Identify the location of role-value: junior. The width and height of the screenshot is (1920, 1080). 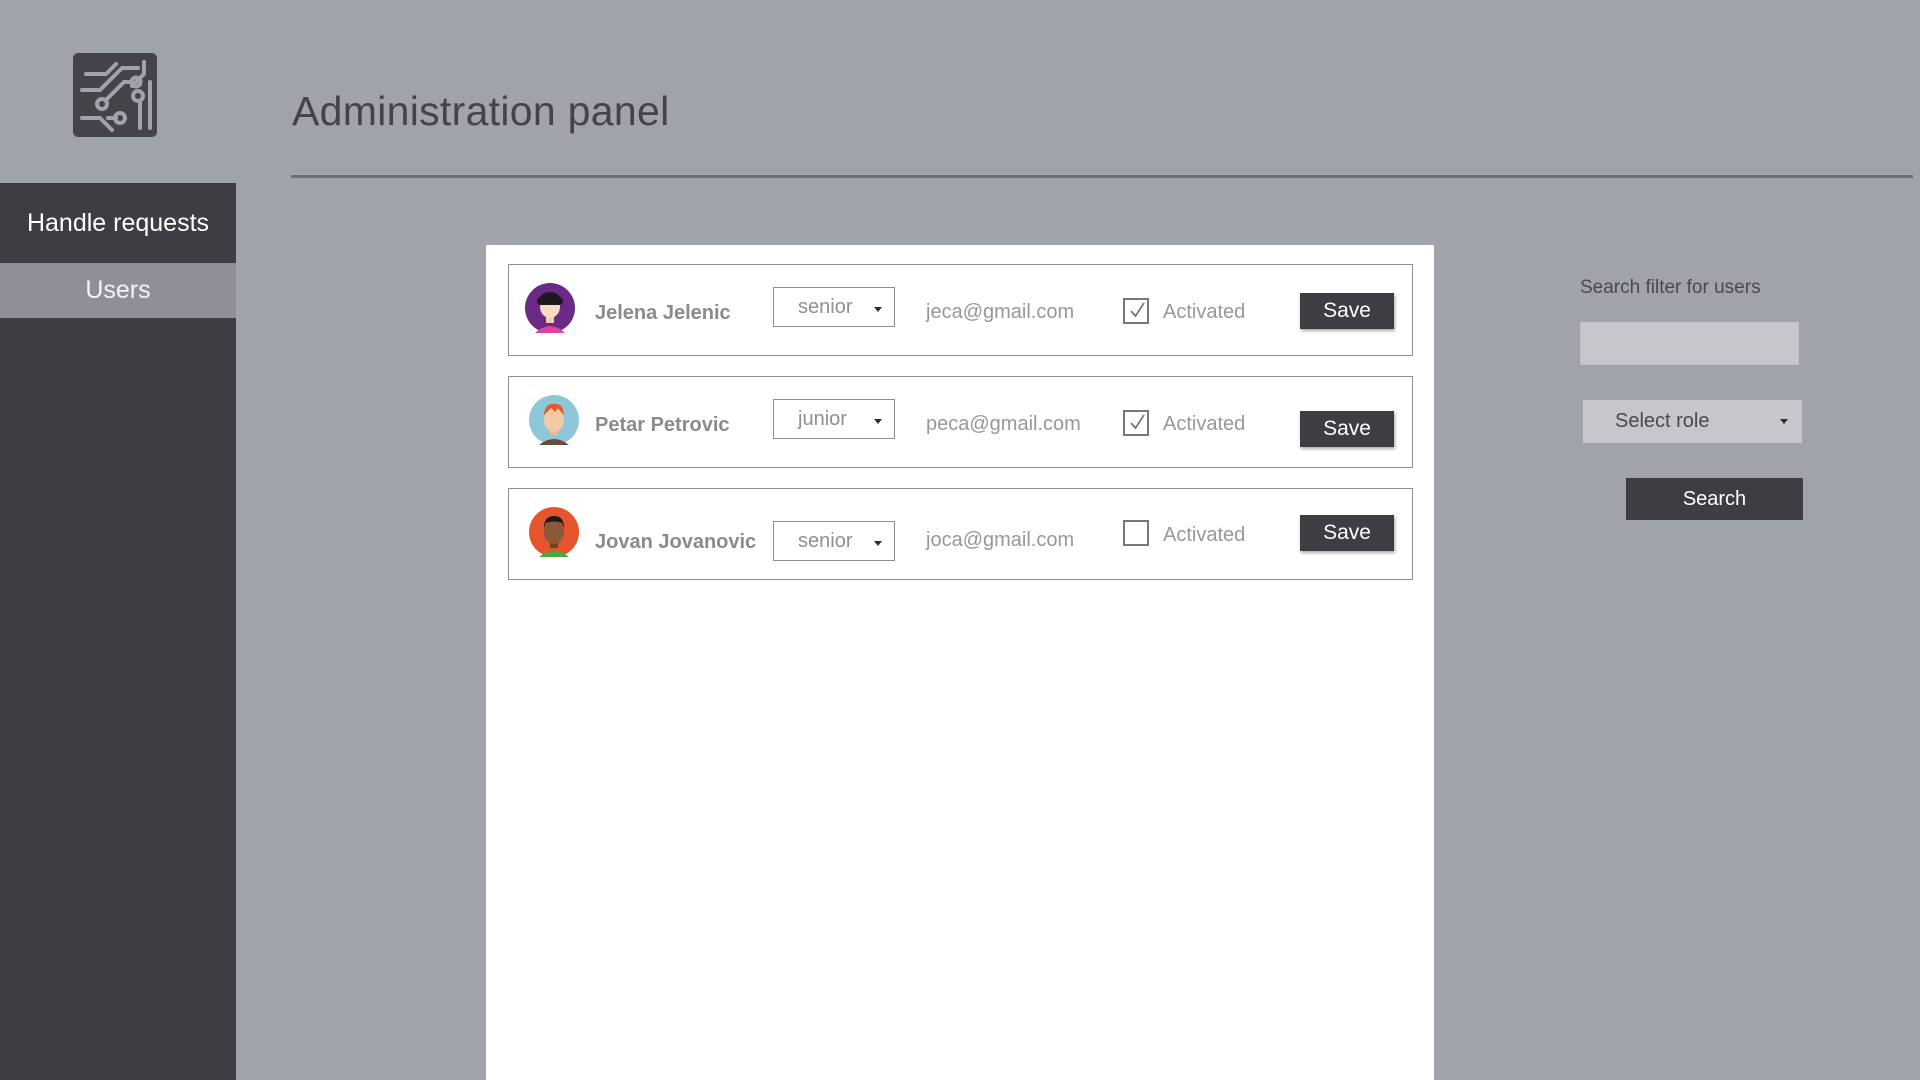
(822, 418).